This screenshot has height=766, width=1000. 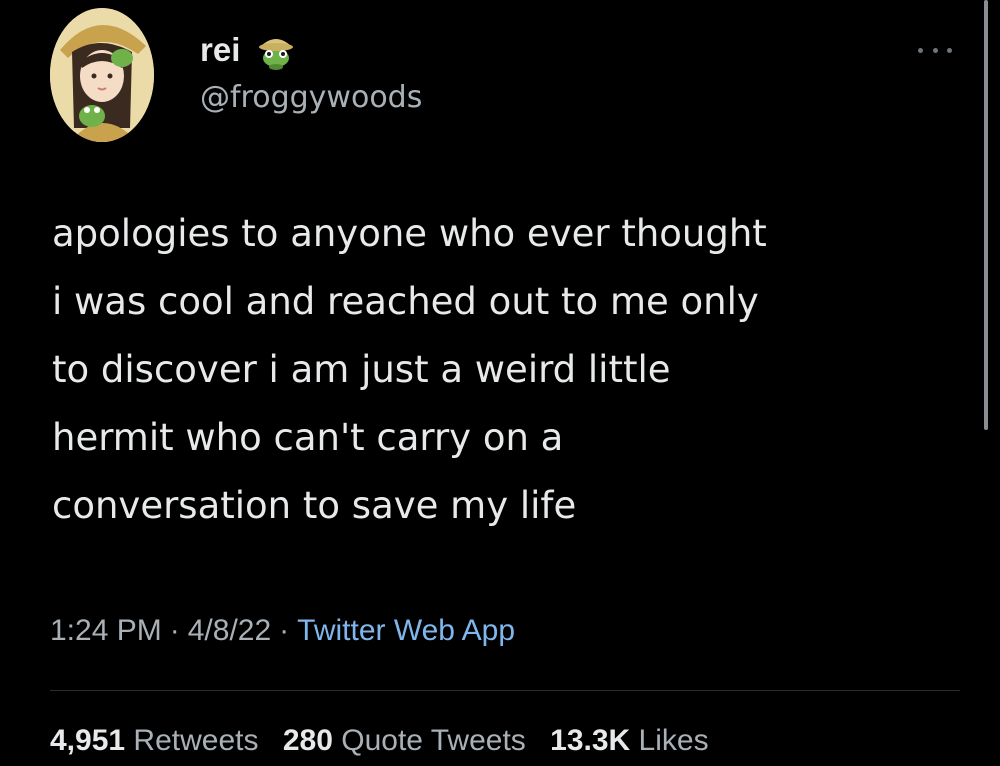 What do you see at coordinates (986, 215) in the screenshot?
I see `scrollbar` at bounding box center [986, 215].